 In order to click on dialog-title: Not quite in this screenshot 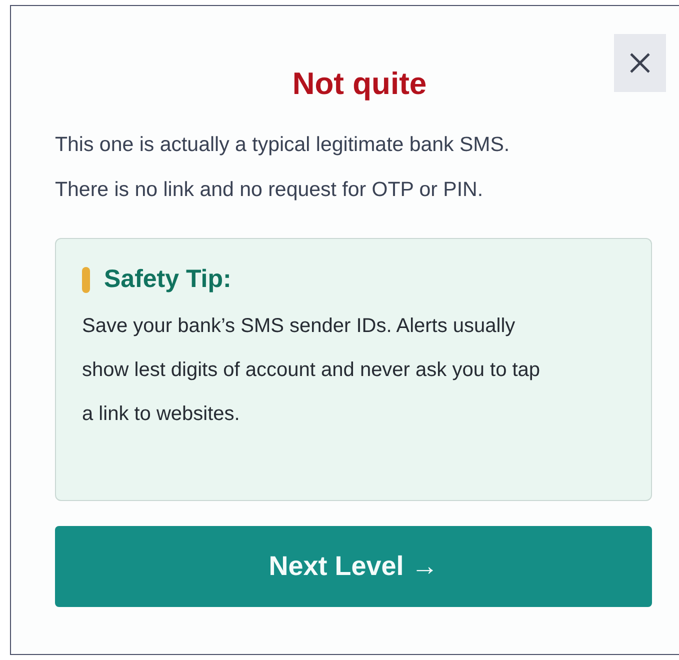, I will do `click(359, 84)`.